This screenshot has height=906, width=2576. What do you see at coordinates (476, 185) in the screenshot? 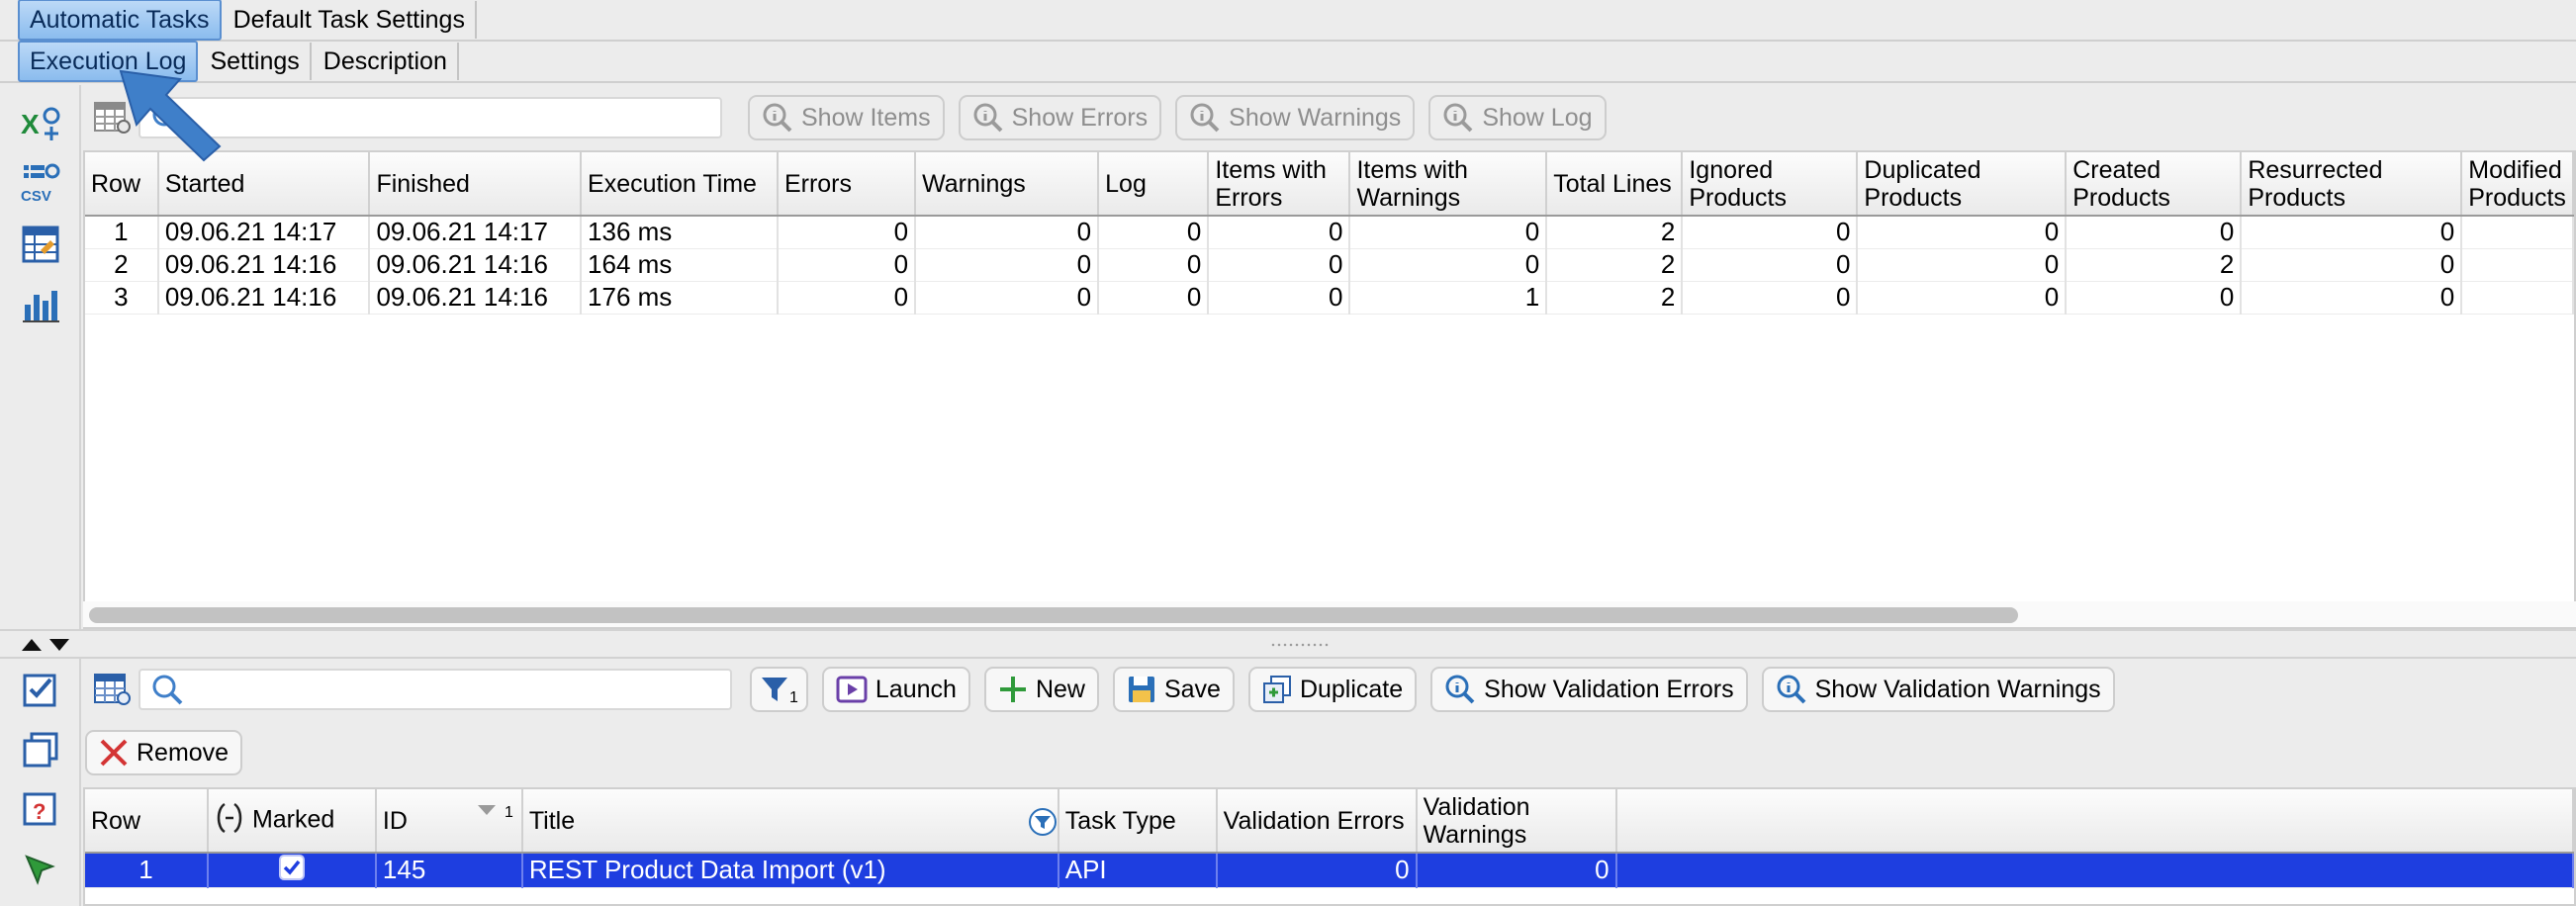
I see `column-header-finished: Finished` at bounding box center [476, 185].